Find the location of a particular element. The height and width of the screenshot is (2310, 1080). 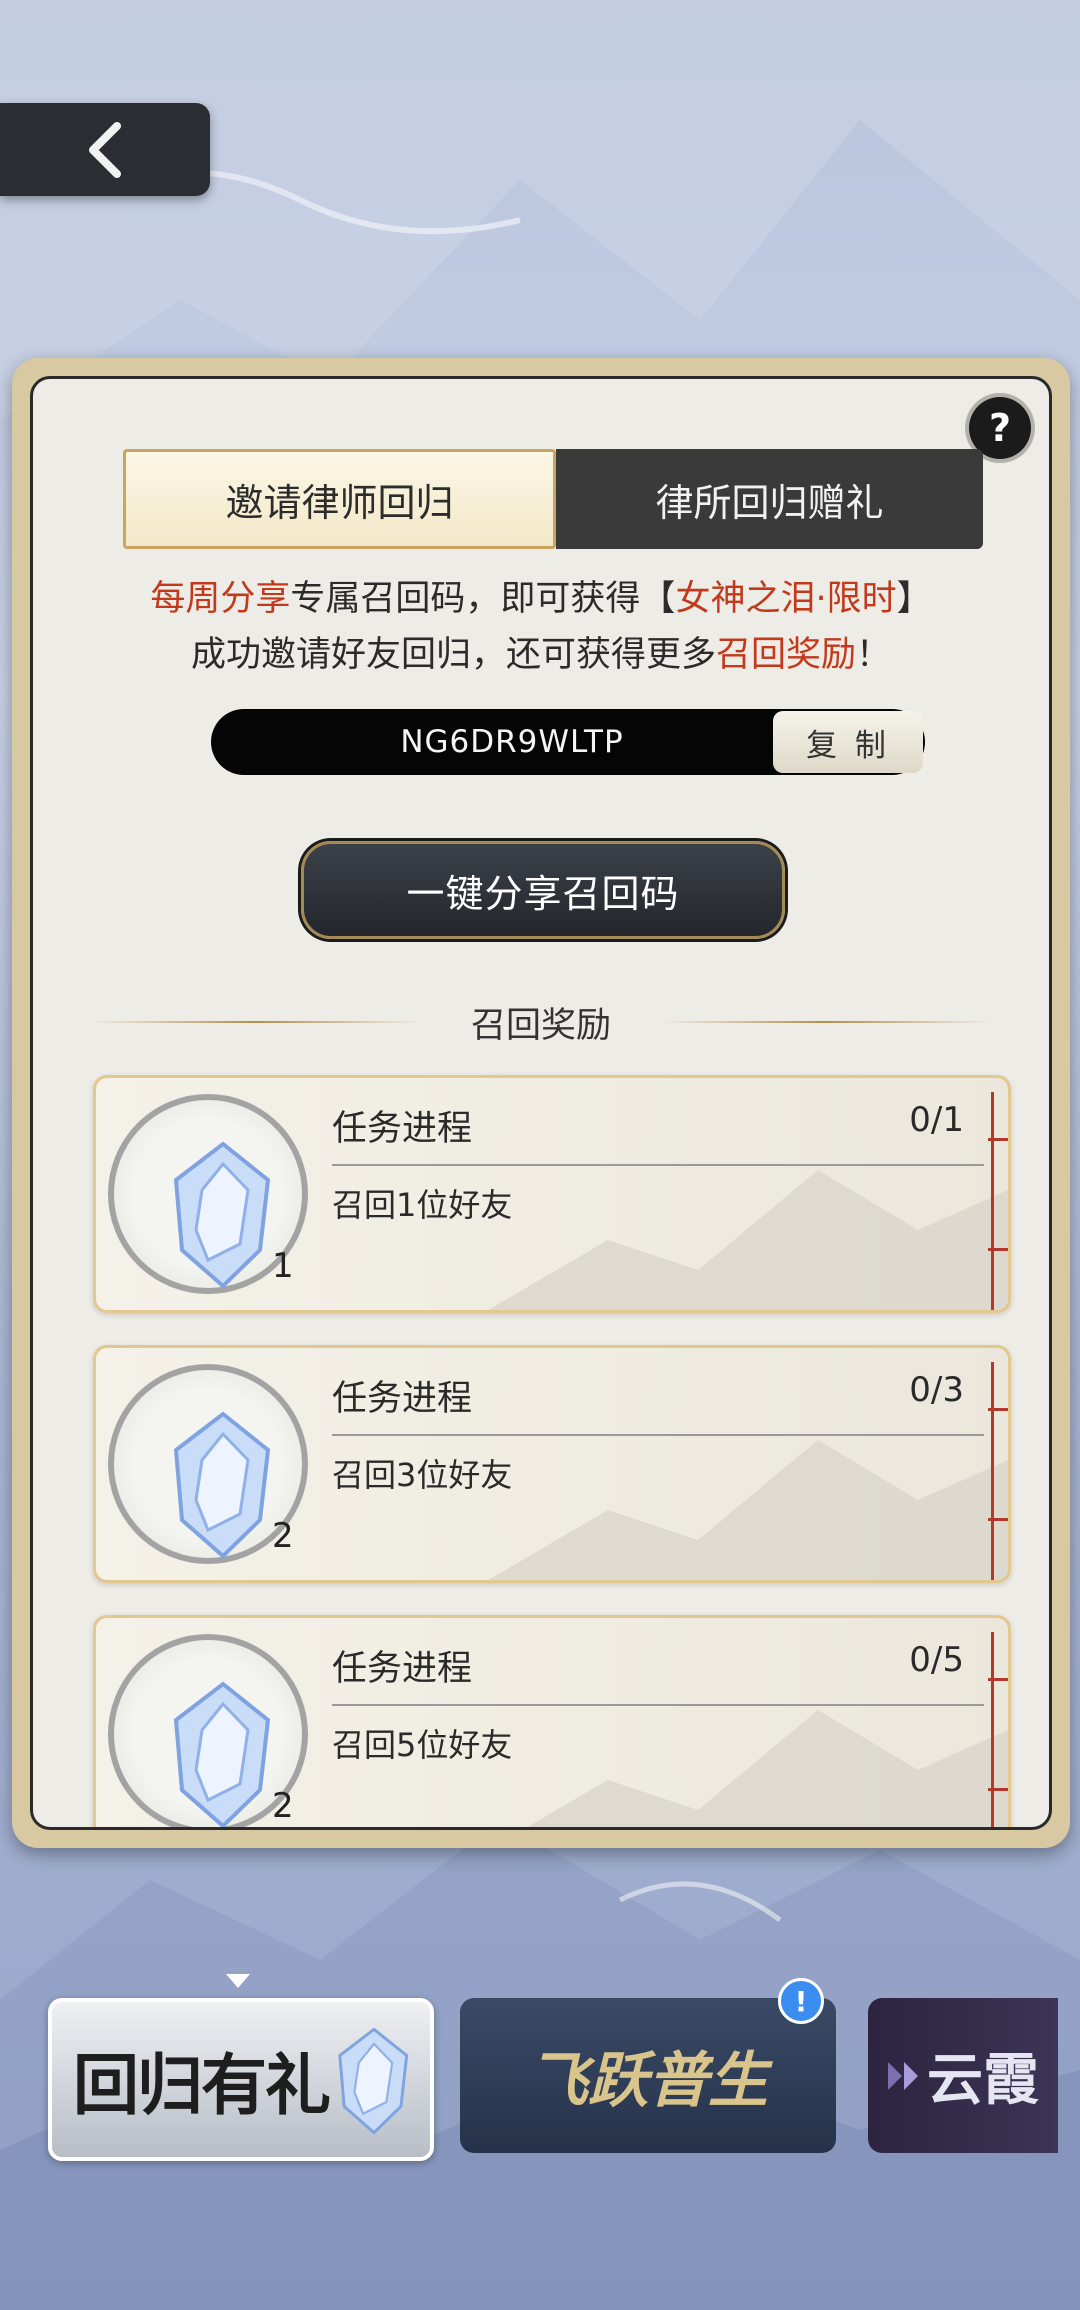

play-icon is located at coordinates (903, 2076).